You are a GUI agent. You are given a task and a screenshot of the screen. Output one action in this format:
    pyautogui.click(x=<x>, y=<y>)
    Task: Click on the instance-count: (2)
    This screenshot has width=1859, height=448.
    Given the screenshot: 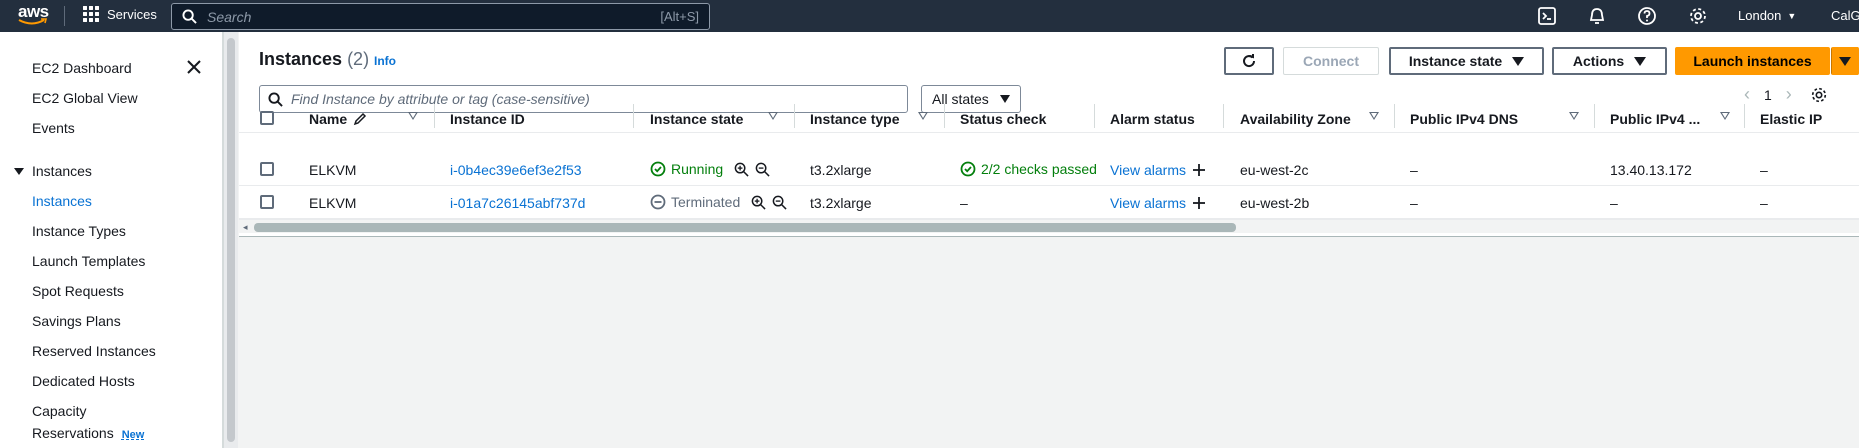 What is the action you would take?
    pyautogui.click(x=358, y=59)
    